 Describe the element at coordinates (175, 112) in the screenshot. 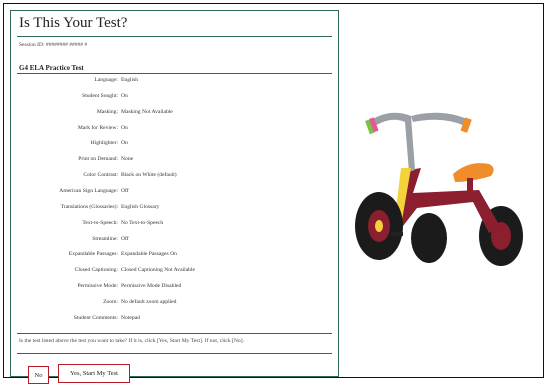

I see `settings-row: Masking: Masking Not Available` at that location.